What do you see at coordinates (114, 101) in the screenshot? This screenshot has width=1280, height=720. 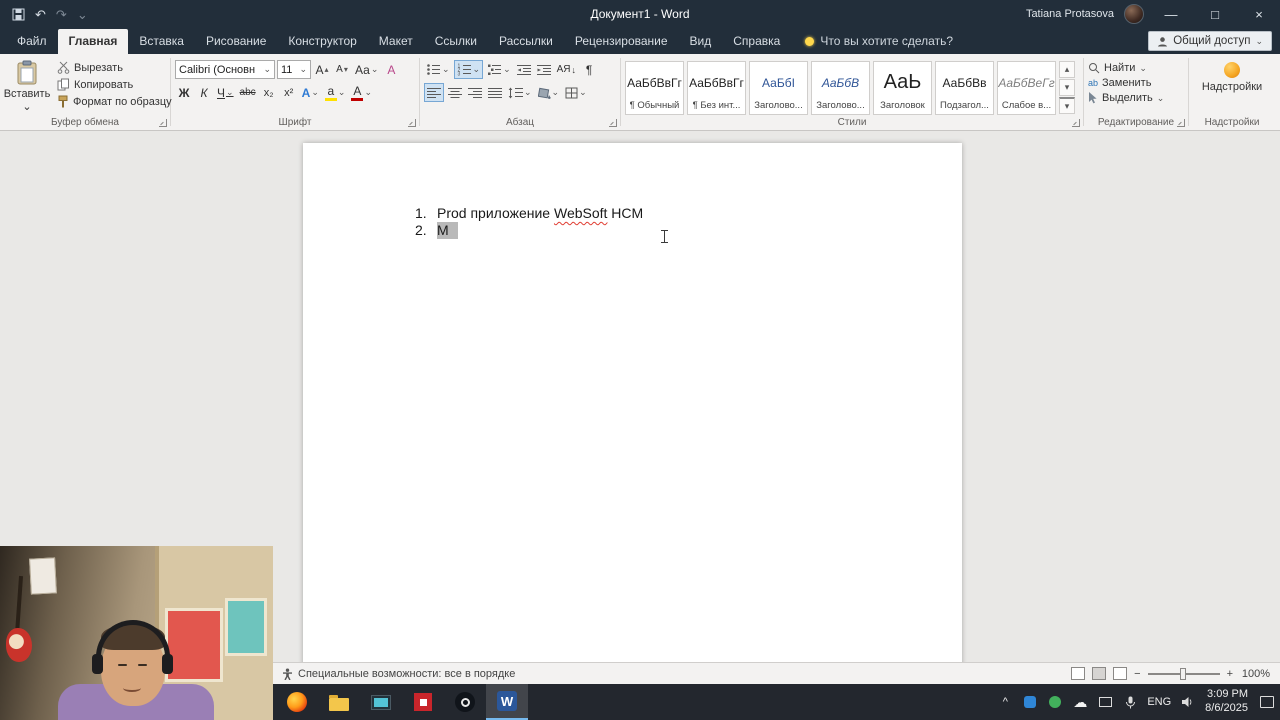 I see `format-painter-button: Формат по образцу` at bounding box center [114, 101].